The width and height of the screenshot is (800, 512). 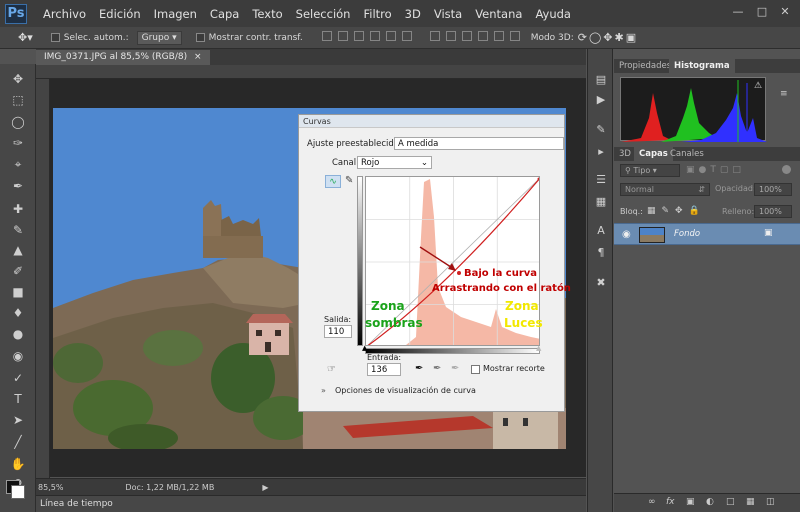 What do you see at coordinates (466, 36) in the screenshot?
I see `distribute-bottom-icon` at bounding box center [466, 36].